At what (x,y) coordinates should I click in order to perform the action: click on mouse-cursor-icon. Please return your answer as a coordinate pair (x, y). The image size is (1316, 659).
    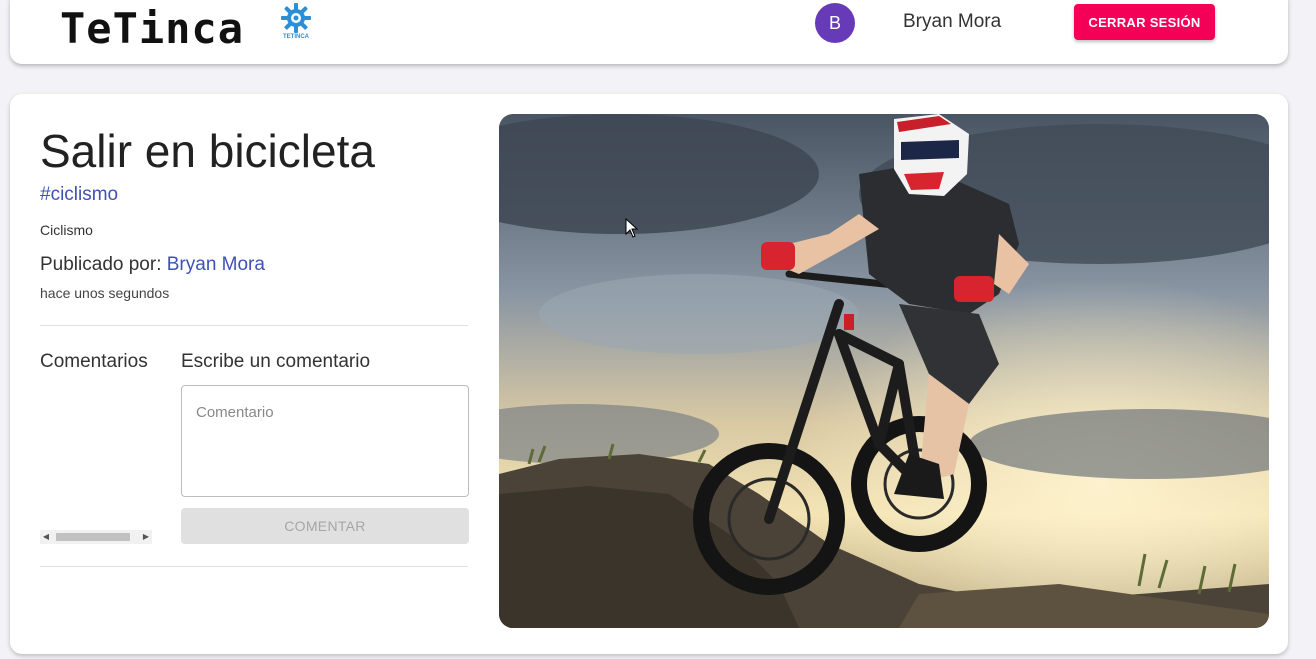
    Looking at the image, I should click on (632, 228).